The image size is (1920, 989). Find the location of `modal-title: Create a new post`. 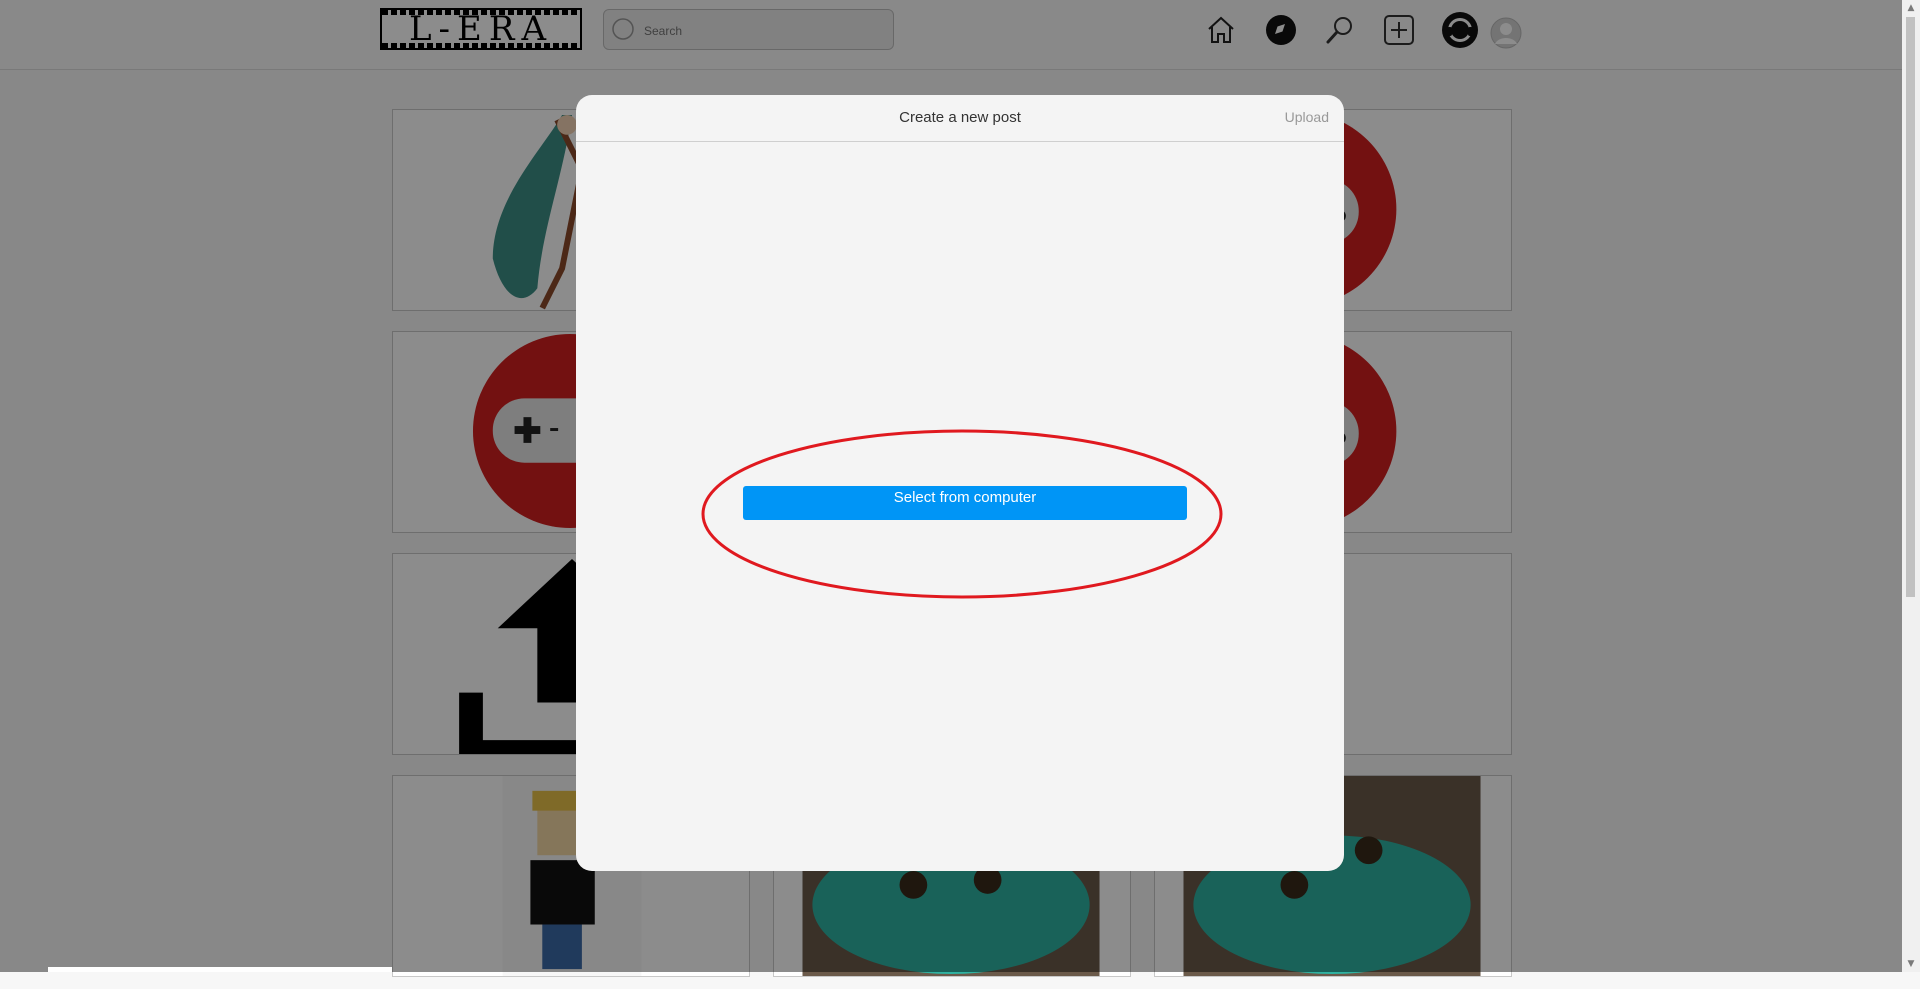

modal-title: Create a new post is located at coordinates (960, 117).